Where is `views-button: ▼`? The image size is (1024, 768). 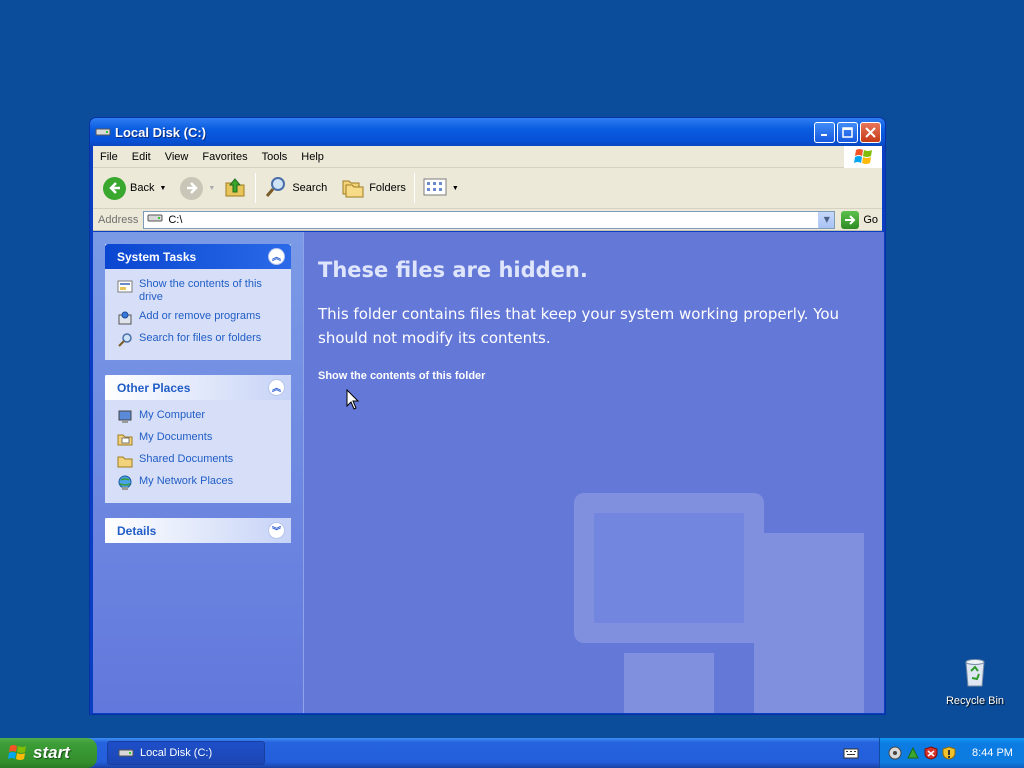
views-button: ▼ is located at coordinates (441, 188).